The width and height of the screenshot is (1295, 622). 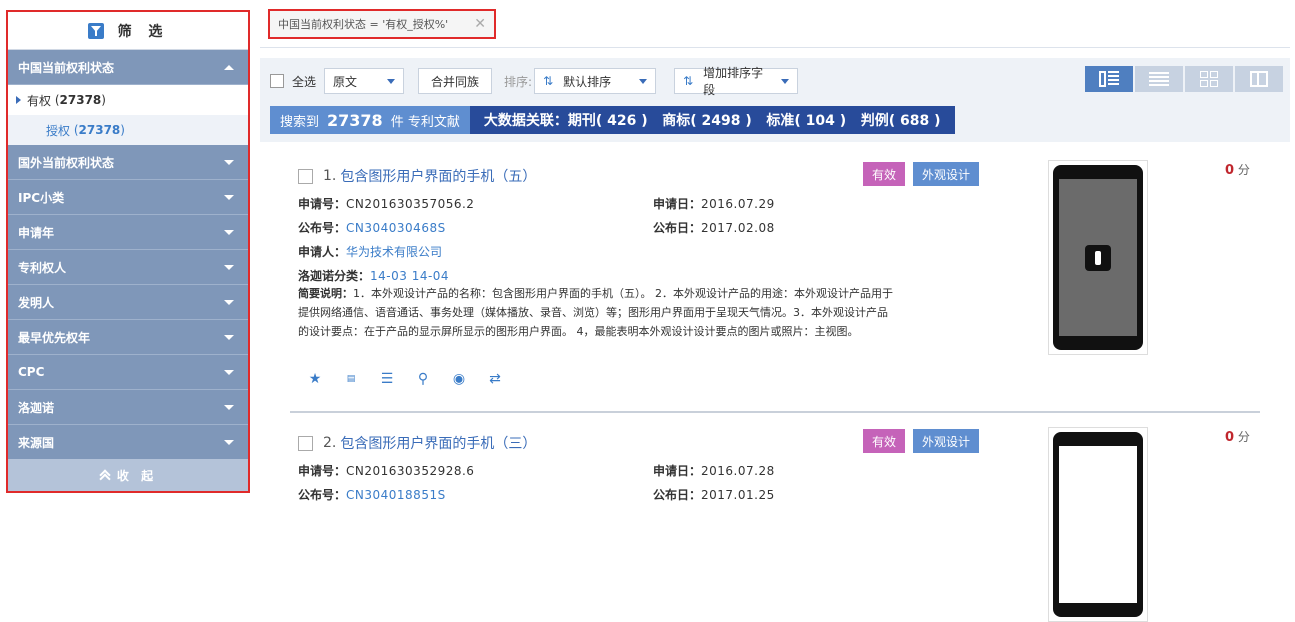 I want to click on filter-category-app-year: 申请年, so click(x=128, y=232).